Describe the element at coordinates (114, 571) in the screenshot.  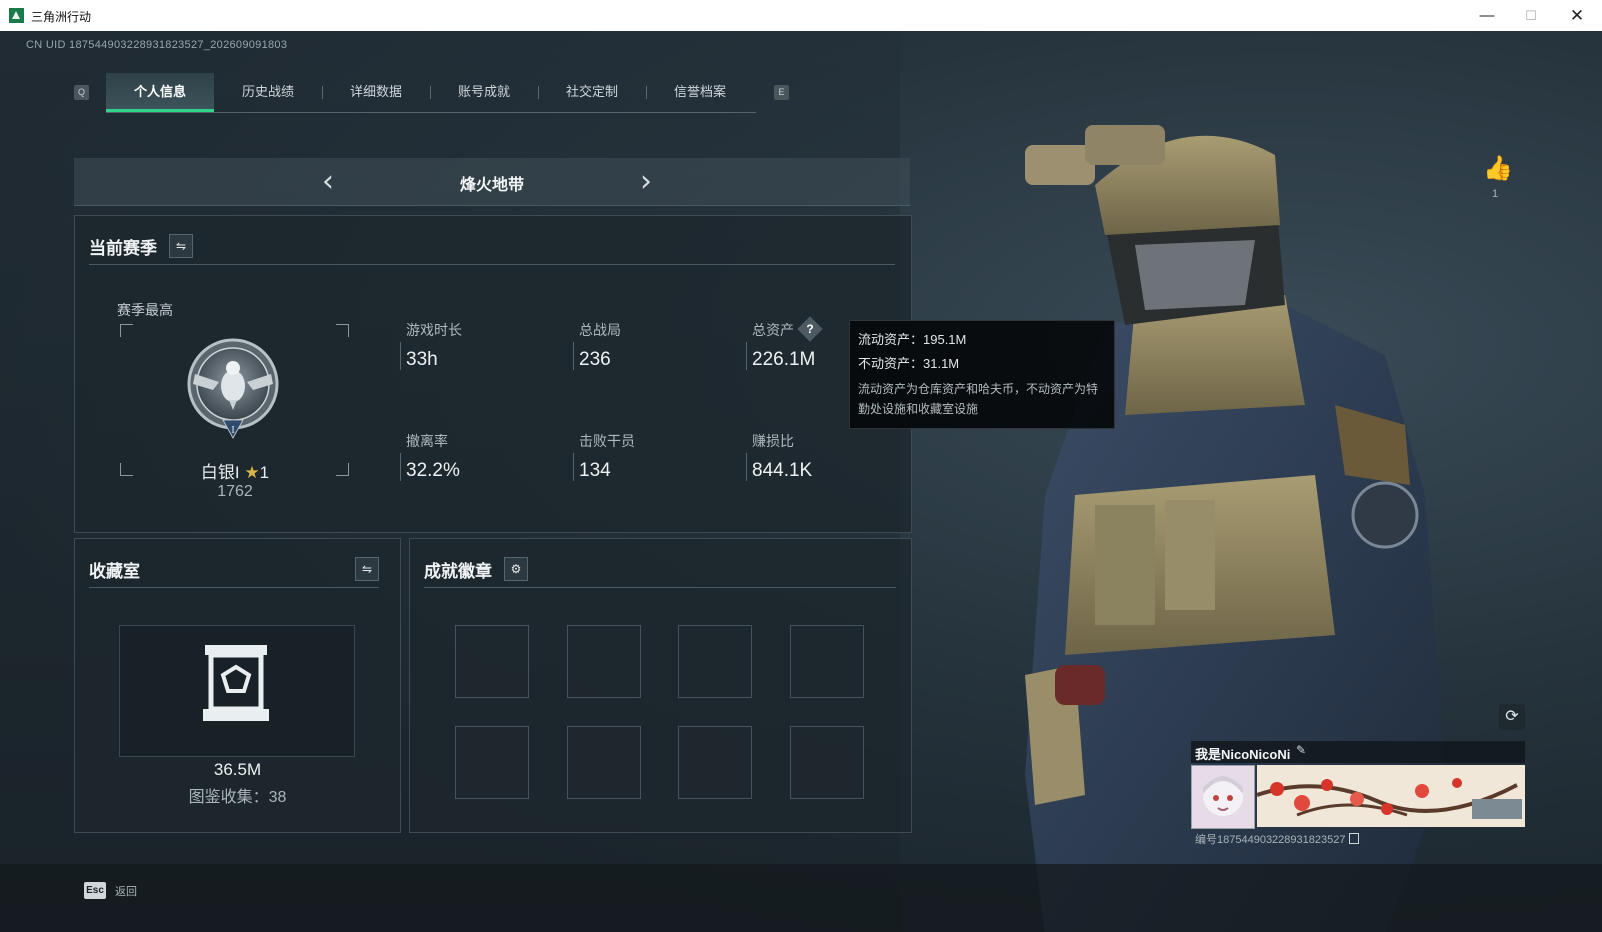
I see `collection-title: 收藏室` at that location.